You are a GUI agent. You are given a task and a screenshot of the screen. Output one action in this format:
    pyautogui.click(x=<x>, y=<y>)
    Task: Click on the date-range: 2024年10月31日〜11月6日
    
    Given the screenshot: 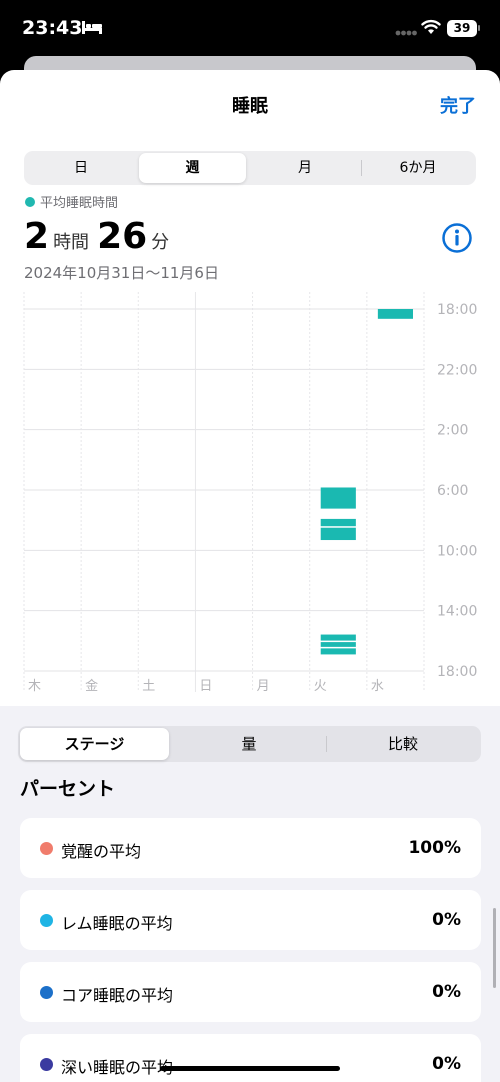 What is the action you would take?
    pyautogui.click(x=121, y=273)
    